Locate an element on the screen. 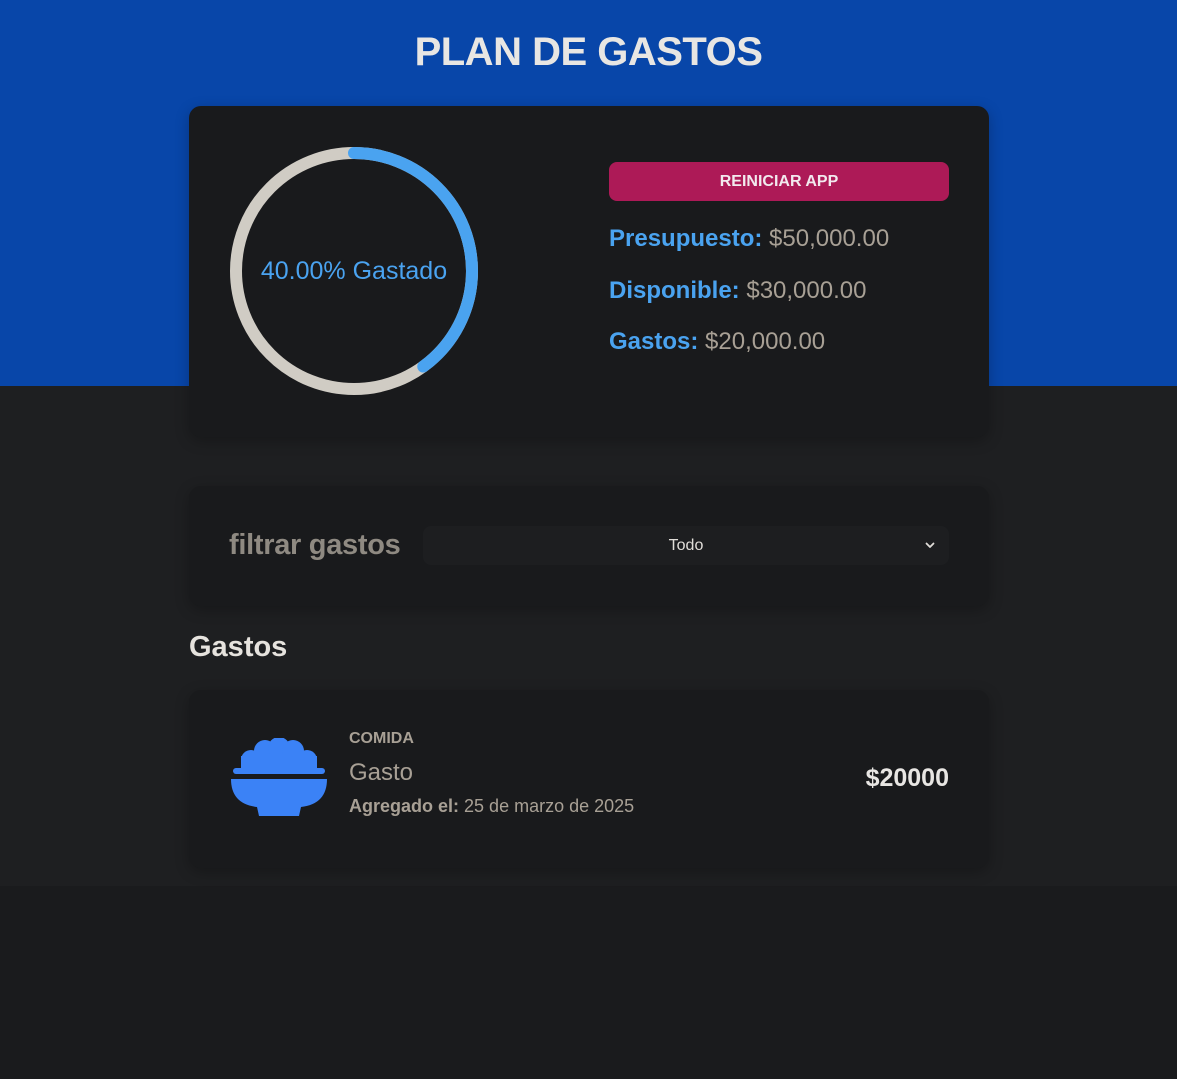  progress-ring: 40.00% Gastado is located at coordinates (354, 271).